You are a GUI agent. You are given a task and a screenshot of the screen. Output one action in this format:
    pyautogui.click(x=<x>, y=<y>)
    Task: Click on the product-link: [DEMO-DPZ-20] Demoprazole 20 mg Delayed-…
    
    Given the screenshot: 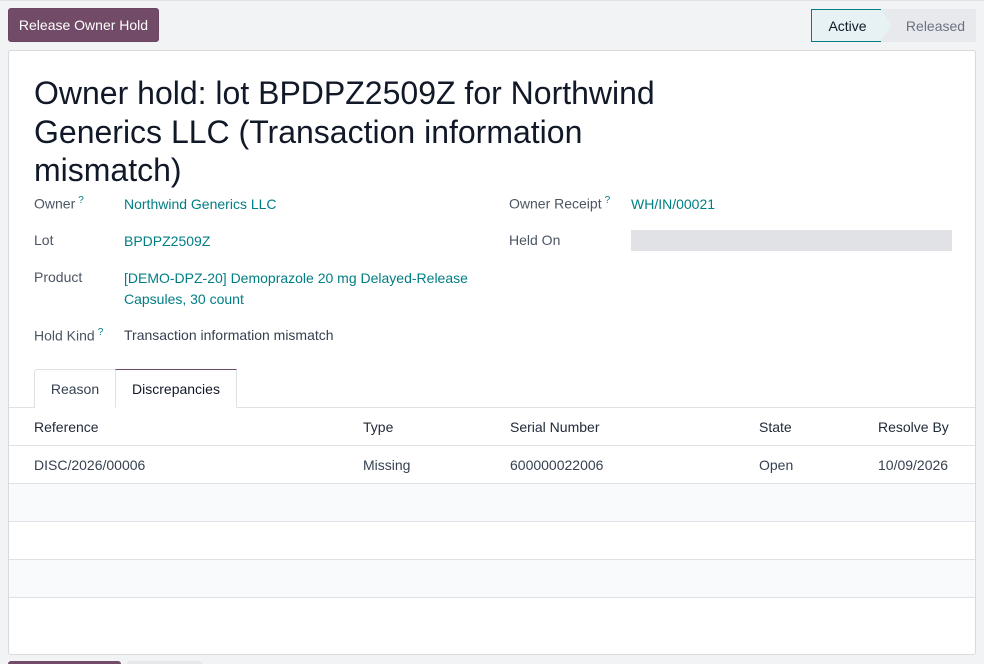 What is the action you would take?
    pyautogui.click(x=296, y=289)
    